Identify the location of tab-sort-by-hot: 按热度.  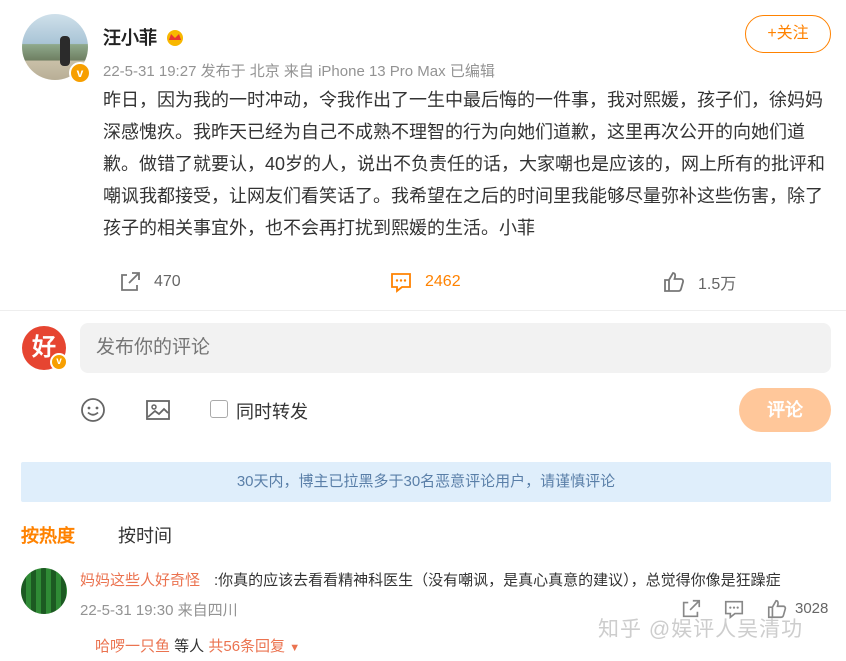
(48, 535).